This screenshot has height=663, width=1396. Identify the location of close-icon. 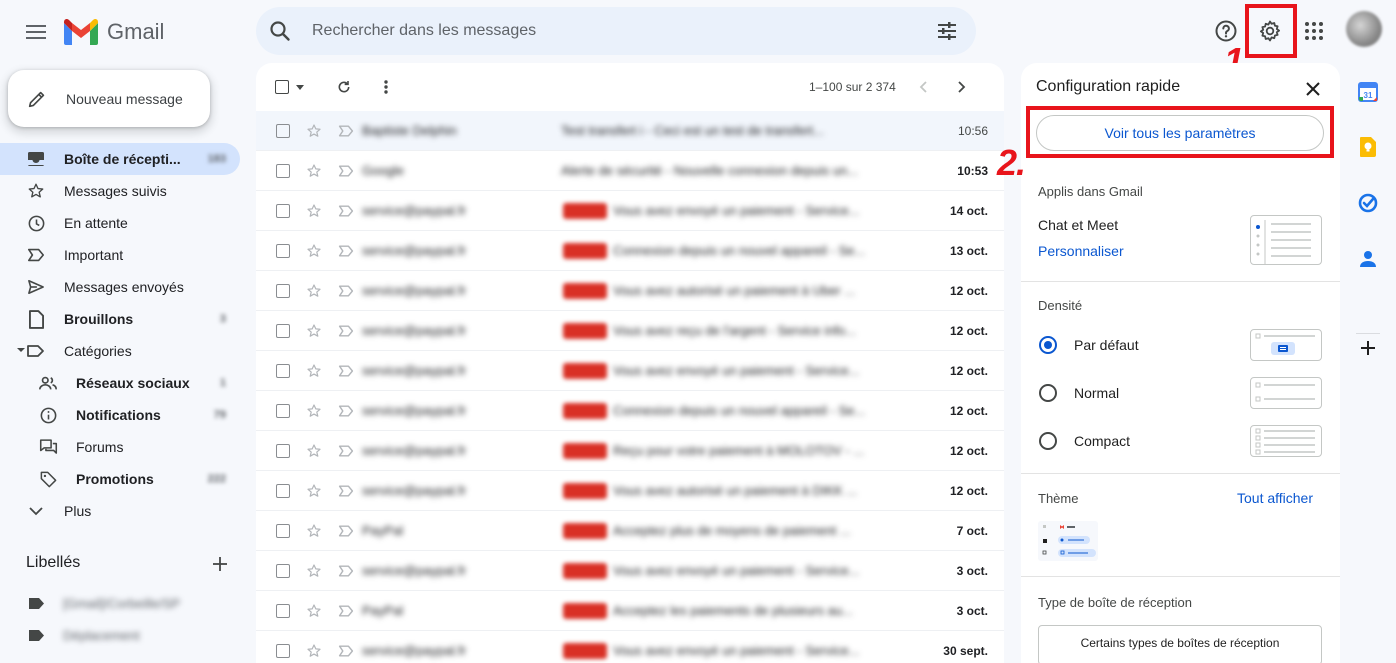
(1313, 89).